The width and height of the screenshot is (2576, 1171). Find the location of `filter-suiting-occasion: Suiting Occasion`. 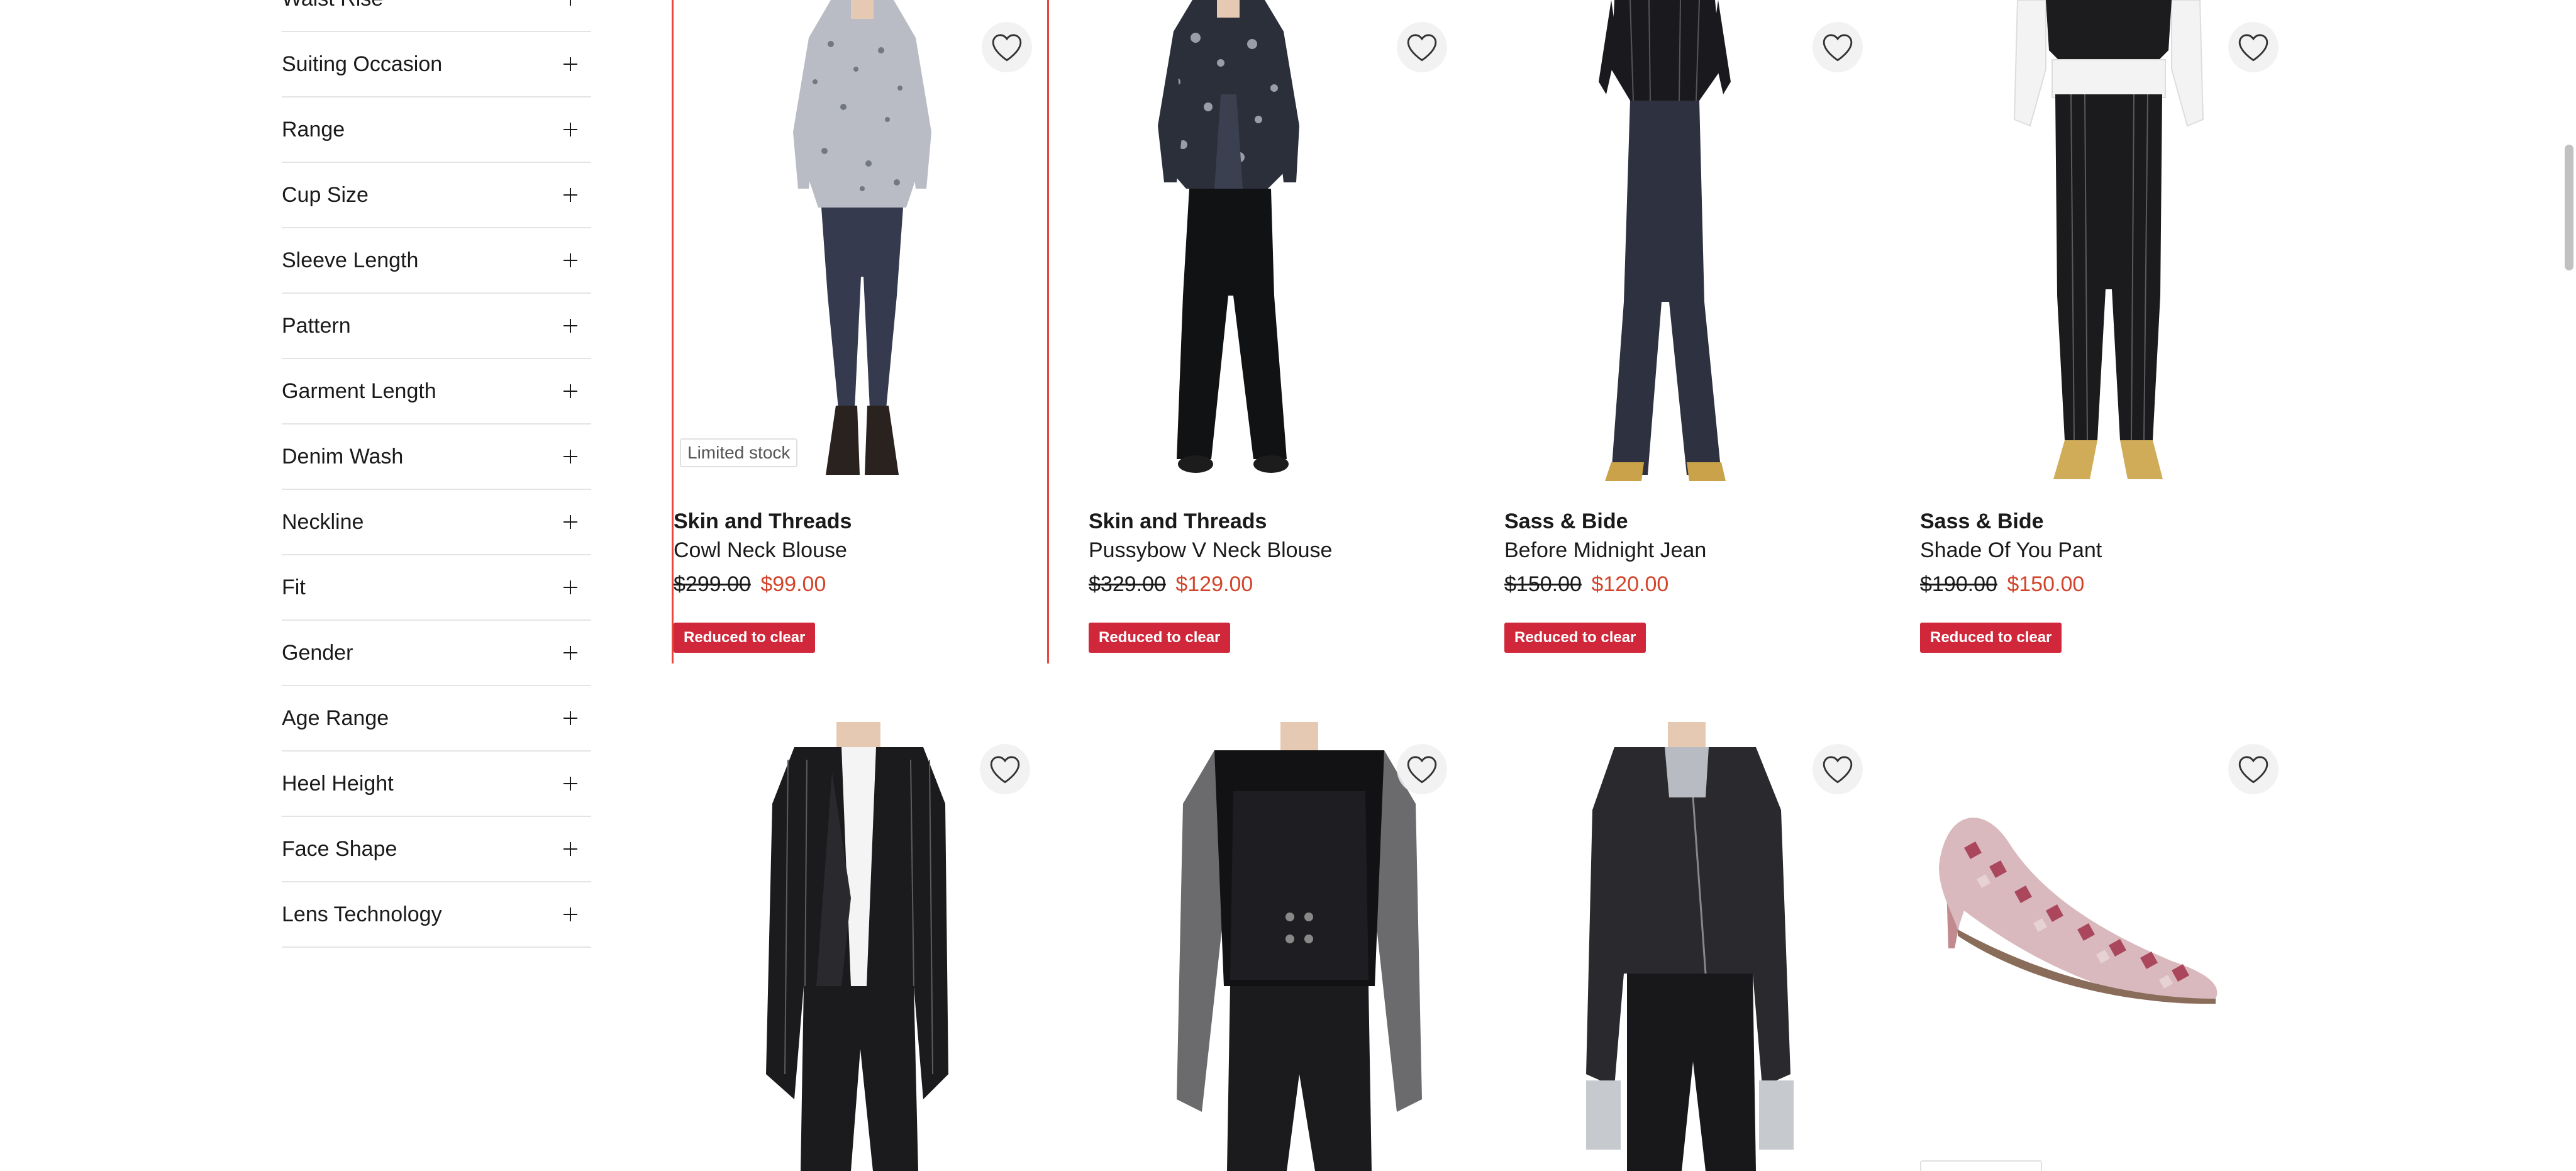

filter-suiting-occasion: Suiting Occasion is located at coordinates (436, 64).